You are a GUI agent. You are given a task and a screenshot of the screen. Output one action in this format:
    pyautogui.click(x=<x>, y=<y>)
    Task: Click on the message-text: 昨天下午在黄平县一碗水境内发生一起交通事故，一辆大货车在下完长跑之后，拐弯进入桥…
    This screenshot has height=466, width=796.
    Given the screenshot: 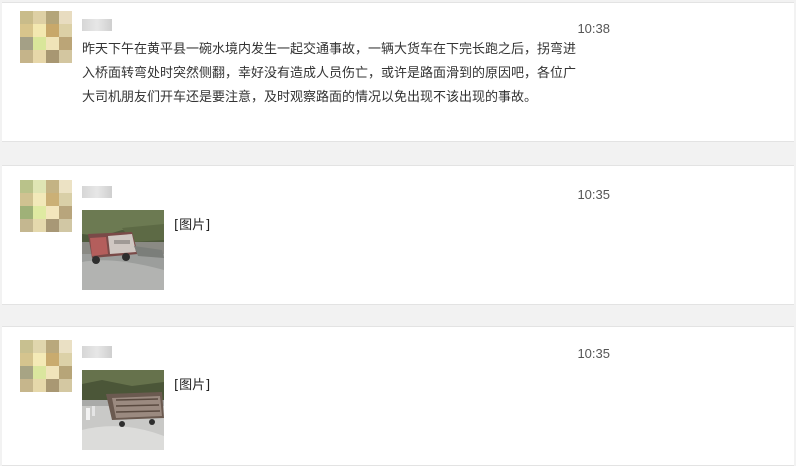 What is the action you would take?
    pyautogui.click(x=329, y=73)
    